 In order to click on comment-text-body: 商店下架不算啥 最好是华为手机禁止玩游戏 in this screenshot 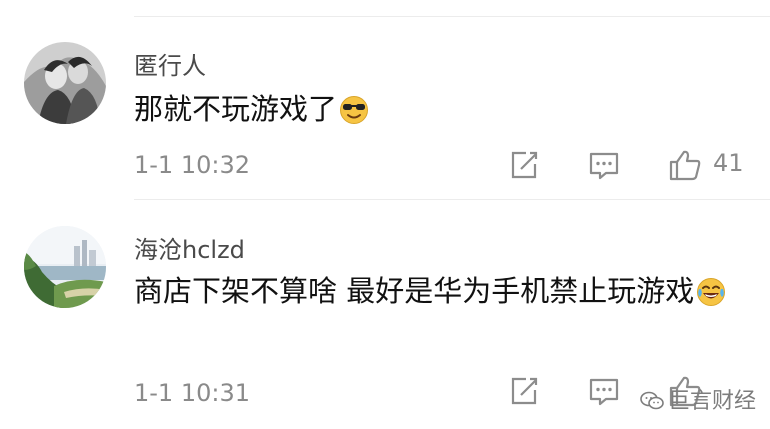, I will do `click(414, 291)`.